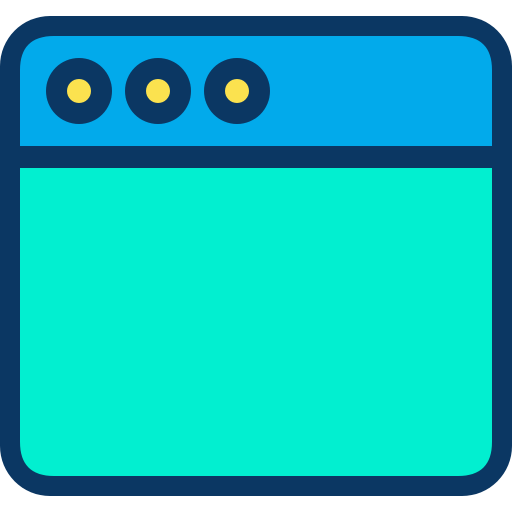 Image resolution: width=512 pixels, height=512 pixels. What do you see at coordinates (79, 91) in the screenshot?
I see `window-dot-1-icon` at bounding box center [79, 91].